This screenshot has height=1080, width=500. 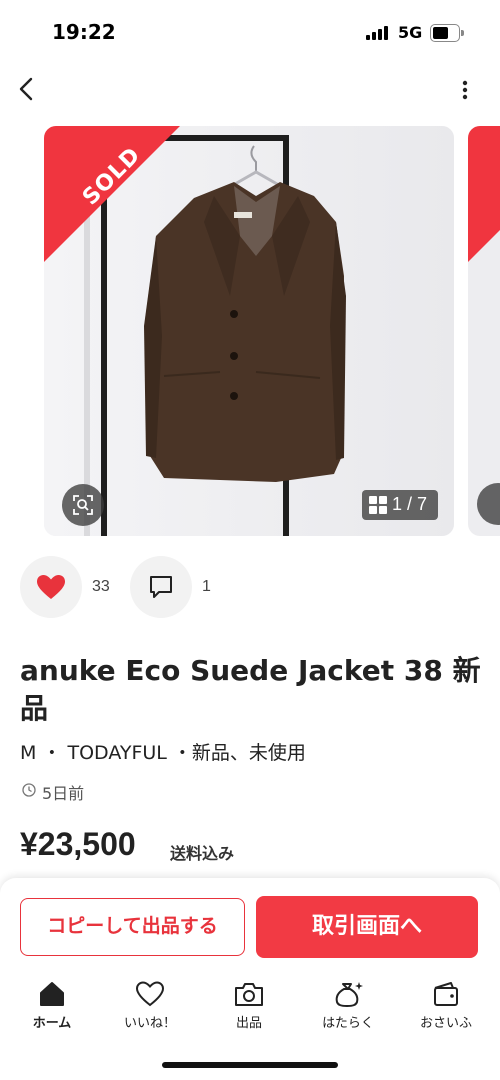 I want to click on grid-icon, so click(x=378, y=505).